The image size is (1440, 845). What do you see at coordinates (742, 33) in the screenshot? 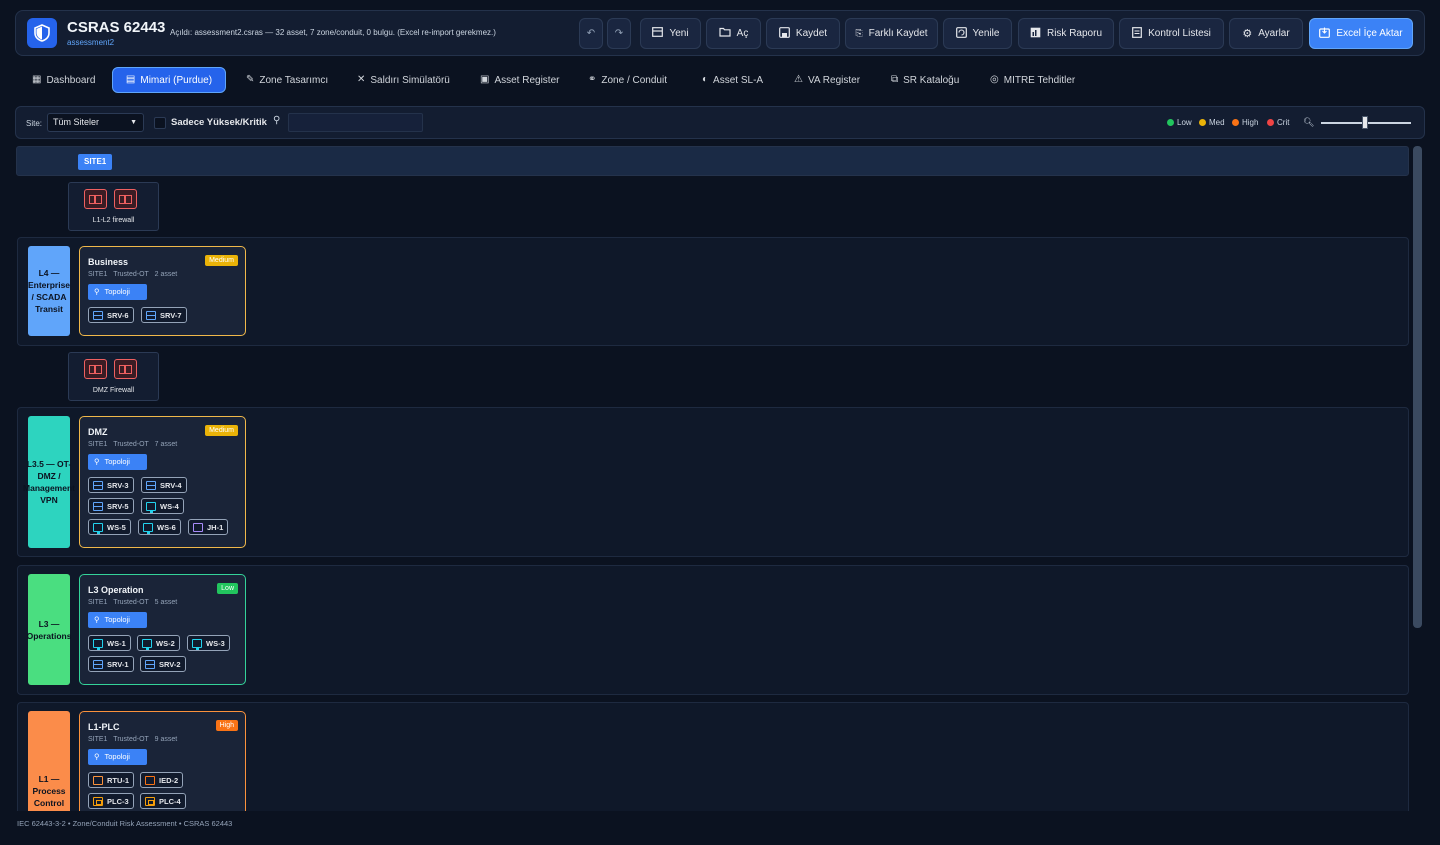
I see `open-button-label: Aç` at bounding box center [742, 33].